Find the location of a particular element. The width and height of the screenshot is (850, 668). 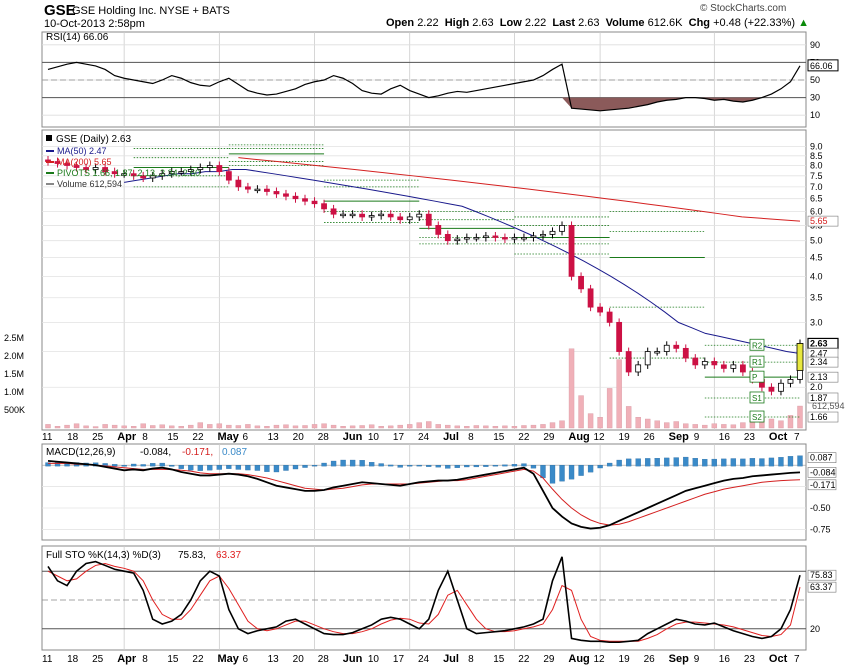

sto-tick-label: 20 is located at coordinates (815, 629).